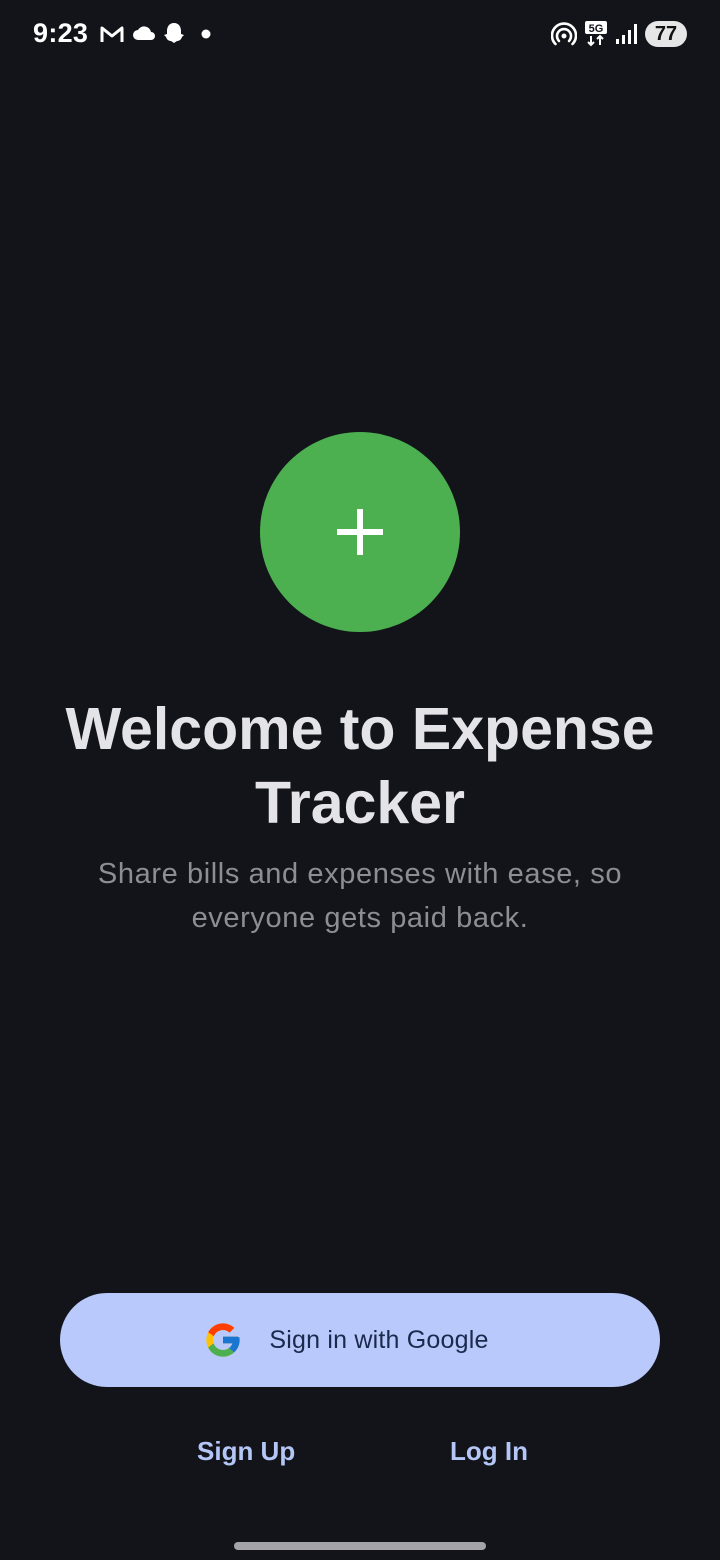  What do you see at coordinates (596, 29) in the screenshot?
I see `svg-text: 5G` at bounding box center [596, 29].